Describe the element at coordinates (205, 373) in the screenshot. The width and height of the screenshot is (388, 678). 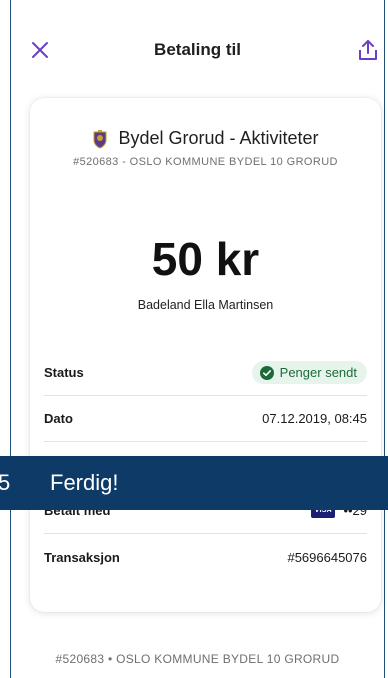
I see `status-row: Status Penger sendt` at that location.